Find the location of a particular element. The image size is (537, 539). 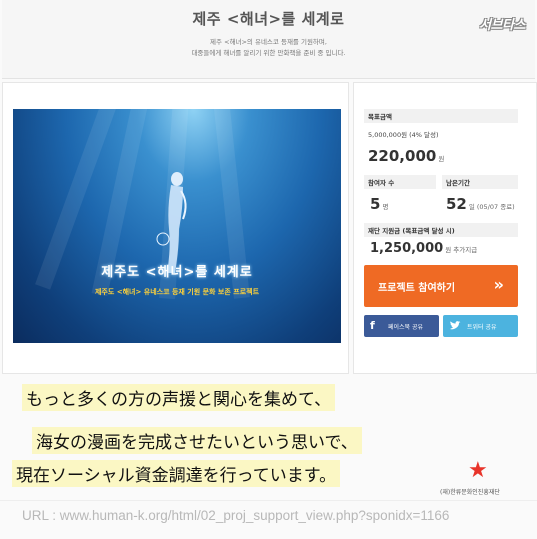

caption-line-3: 現在ソーシャル資金調達を行っています。 is located at coordinates (176, 473).